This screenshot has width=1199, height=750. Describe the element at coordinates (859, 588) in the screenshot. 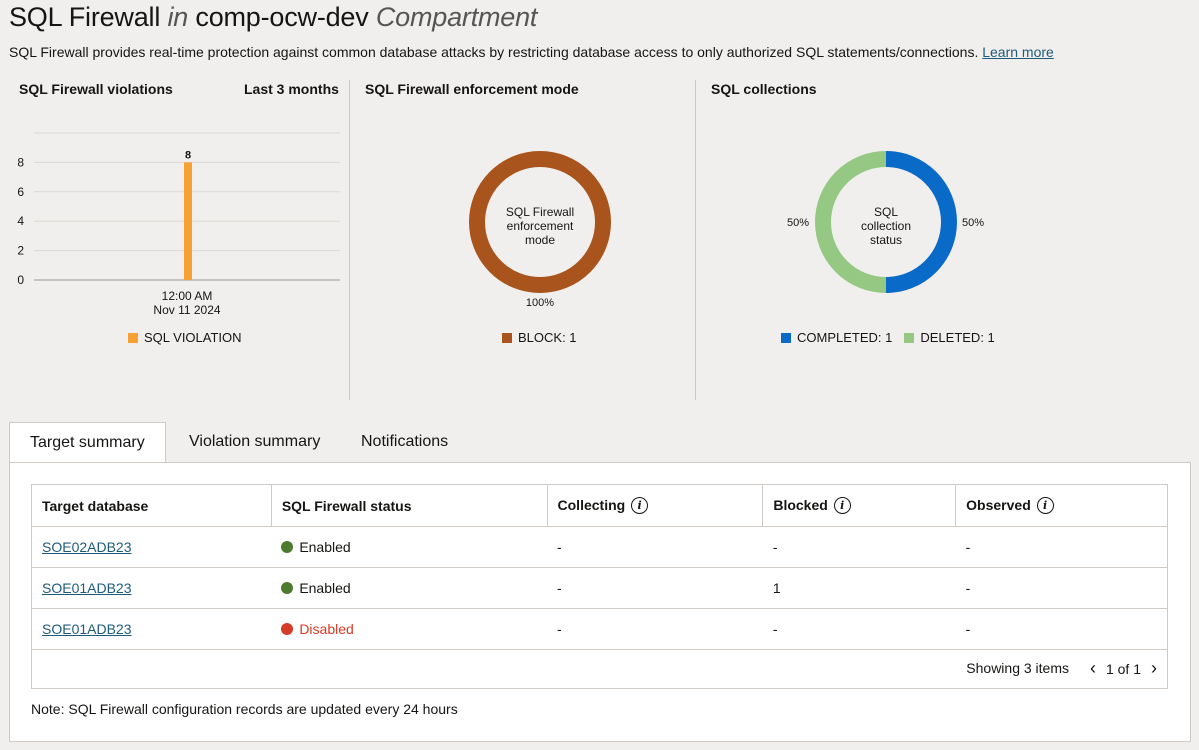

I see `blocked-value: 1` at that location.